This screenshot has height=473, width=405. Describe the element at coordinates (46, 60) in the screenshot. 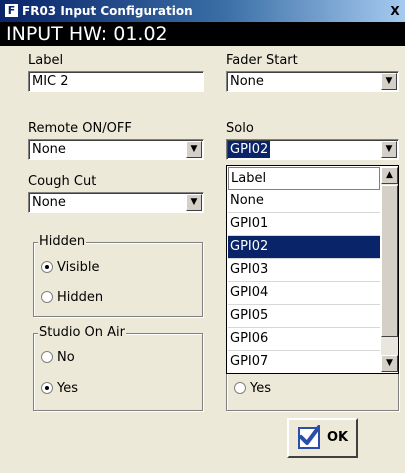

I see `label-field-label: Label` at that location.